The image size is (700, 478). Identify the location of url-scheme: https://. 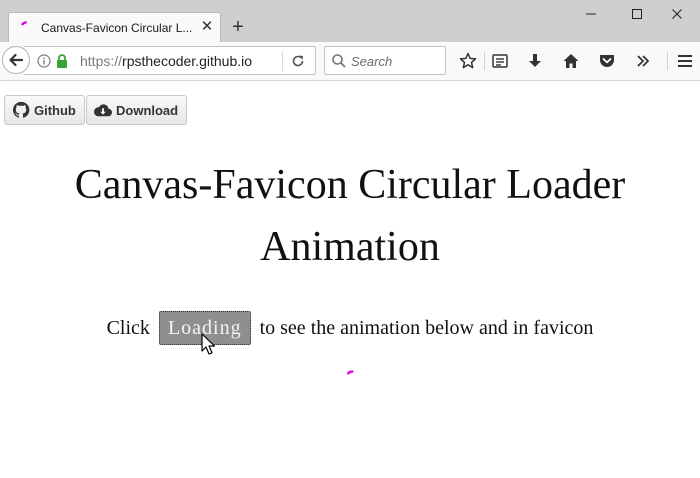
(101, 61).